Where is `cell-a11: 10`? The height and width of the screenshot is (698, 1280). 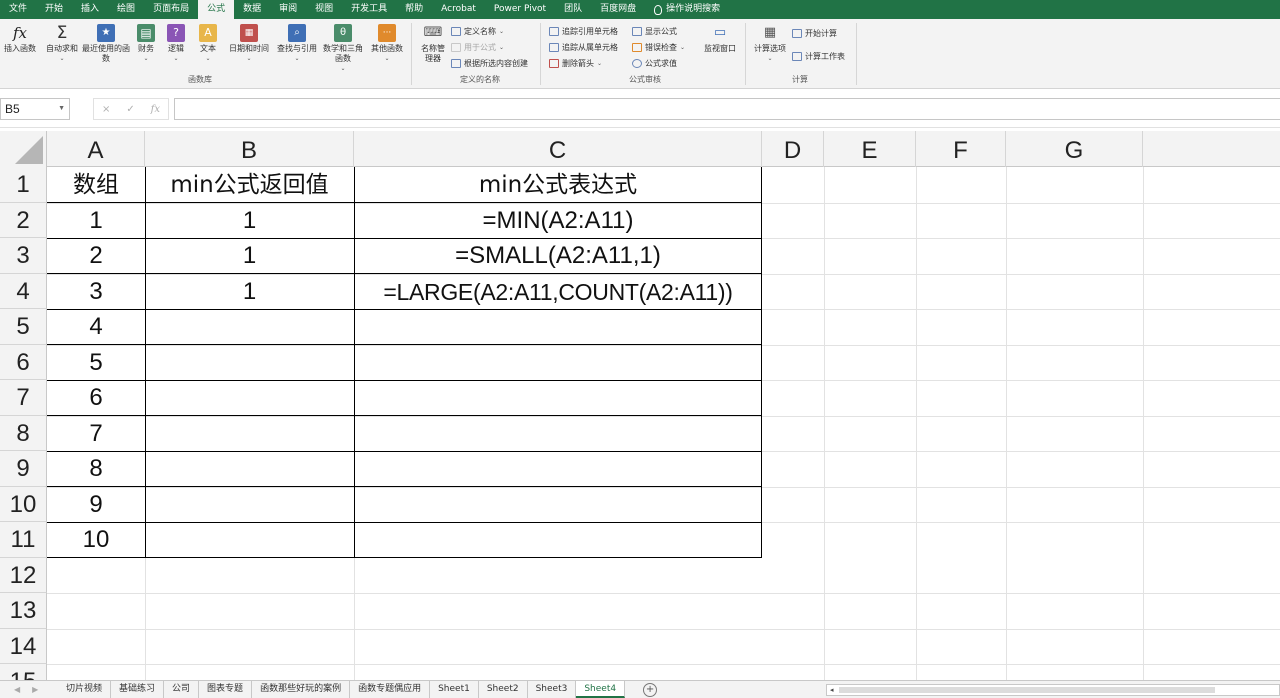 cell-a11: 10 is located at coordinates (96, 540).